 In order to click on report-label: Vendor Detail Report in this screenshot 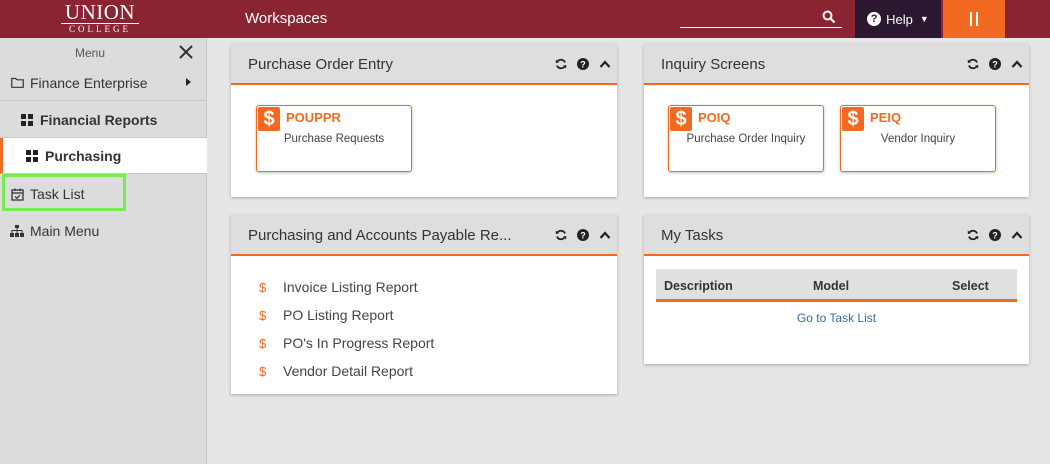, I will do `click(348, 371)`.